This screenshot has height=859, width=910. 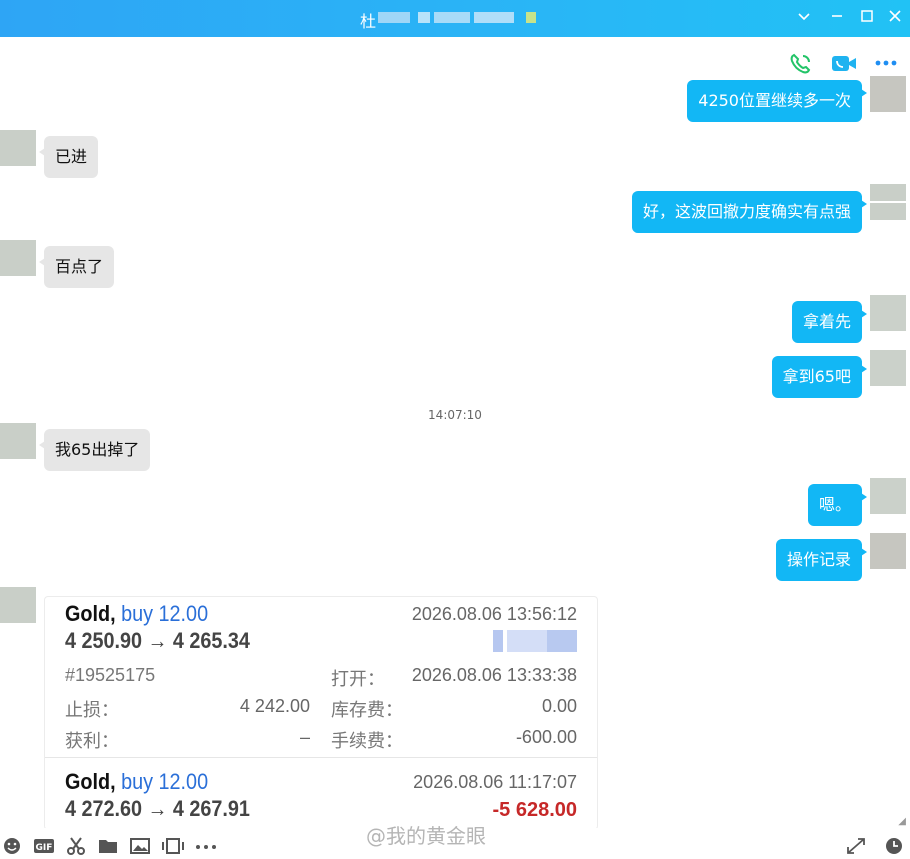 I want to click on commission-label: 手续费：, so click(x=367, y=741).